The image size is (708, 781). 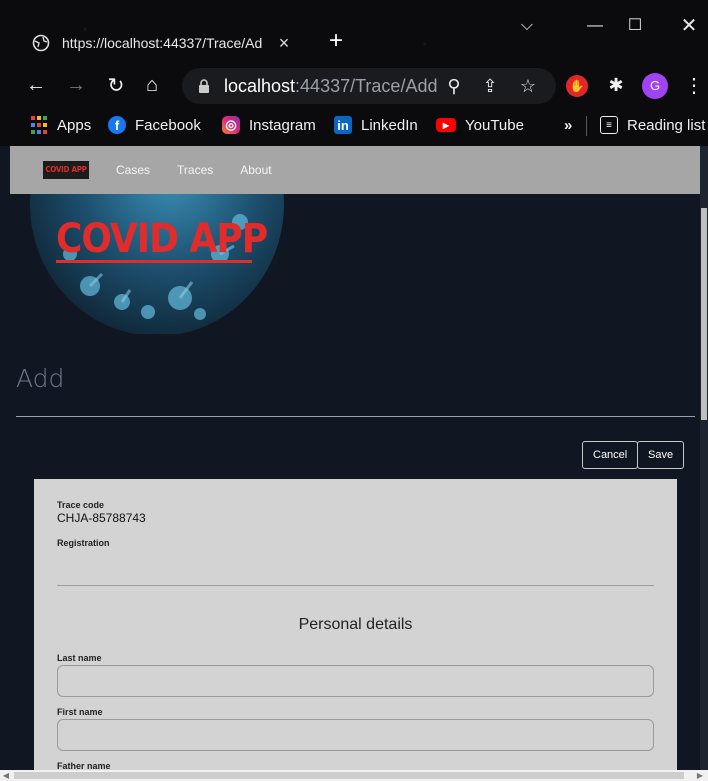 What do you see at coordinates (355, 681) in the screenshot?
I see `last-name-input` at bounding box center [355, 681].